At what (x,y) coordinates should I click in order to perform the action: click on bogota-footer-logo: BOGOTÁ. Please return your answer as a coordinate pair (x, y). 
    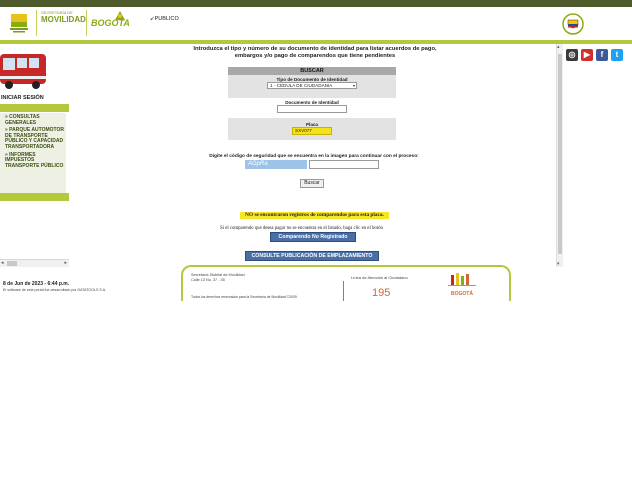
    Looking at the image, I should click on (462, 286).